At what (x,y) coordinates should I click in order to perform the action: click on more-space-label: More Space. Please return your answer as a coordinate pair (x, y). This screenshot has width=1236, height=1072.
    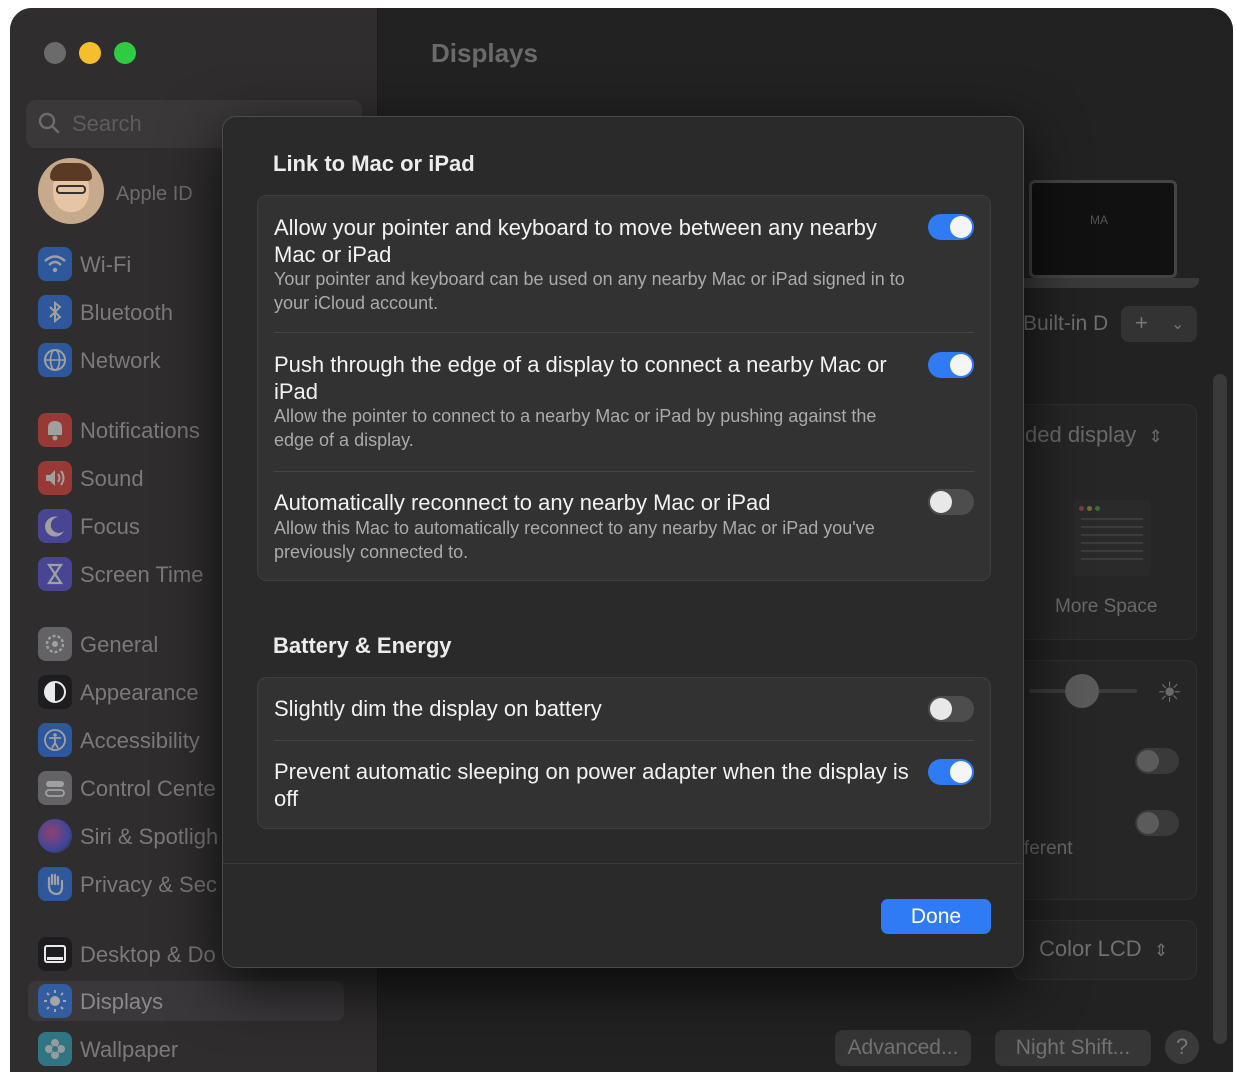
    Looking at the image, I should click on (1106, 606).